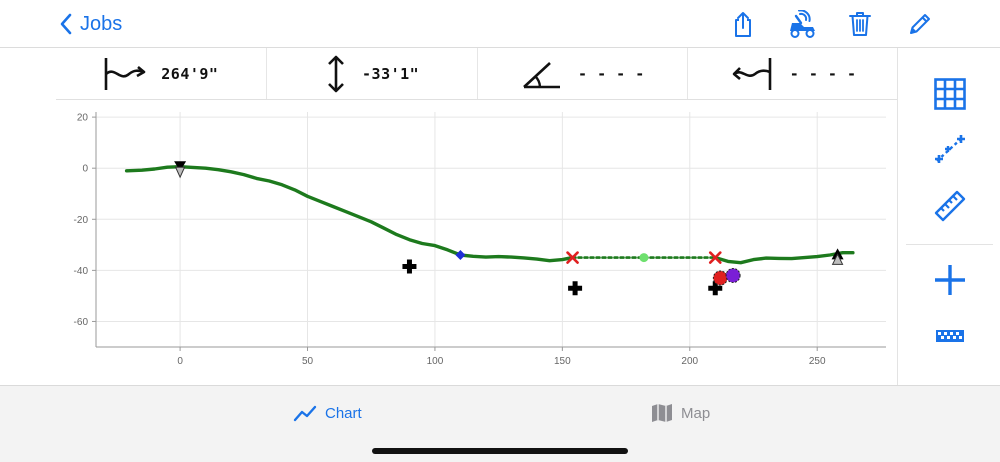  I want to click on share-button, so click(743, 24).